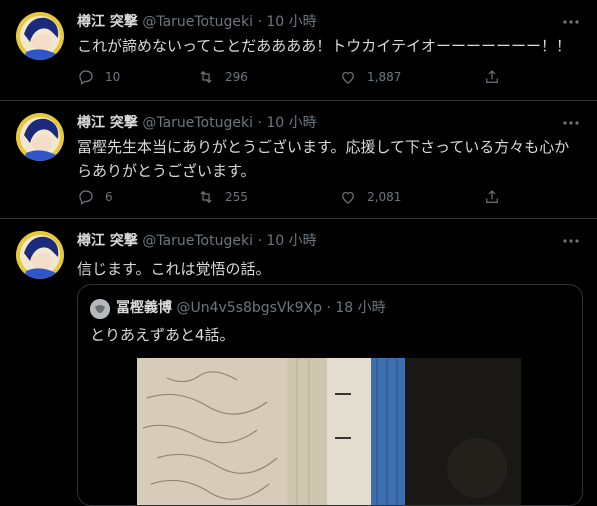 This screenshot has width=597, height=506. Describe the element at coordinates (166, 171) in the screenshot. I see `tweet-text-line: らありがとうございます。` at that location.